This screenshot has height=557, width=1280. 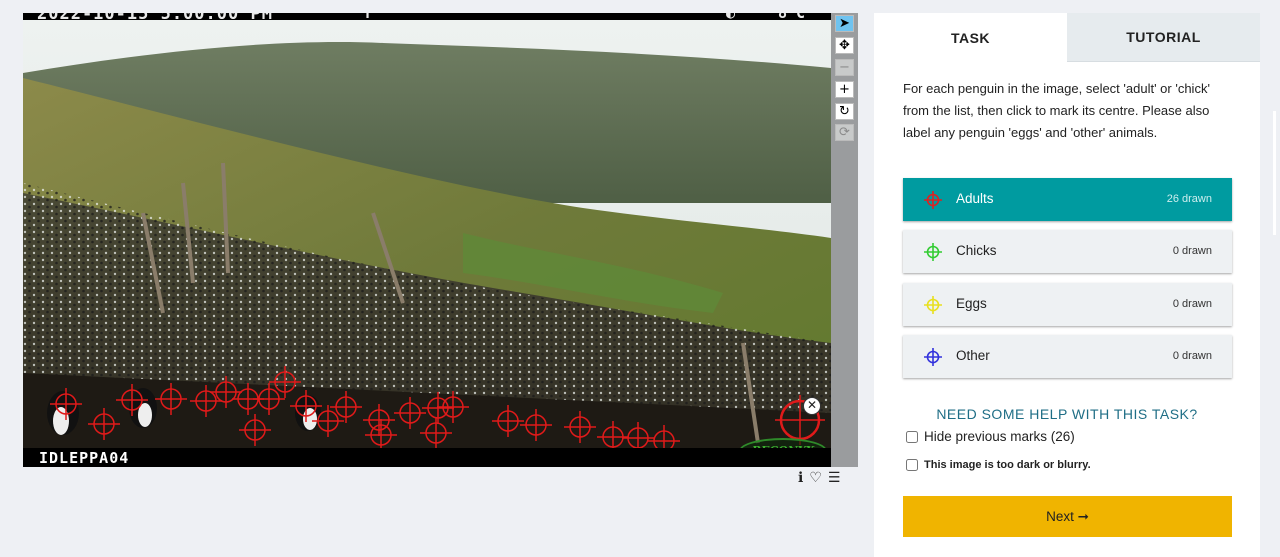 What do you see at coordinates (1067, 251) in the screenshot?
I see `choice-chicks: Chicks 0 drawn` at bounding box center [1067, 251].